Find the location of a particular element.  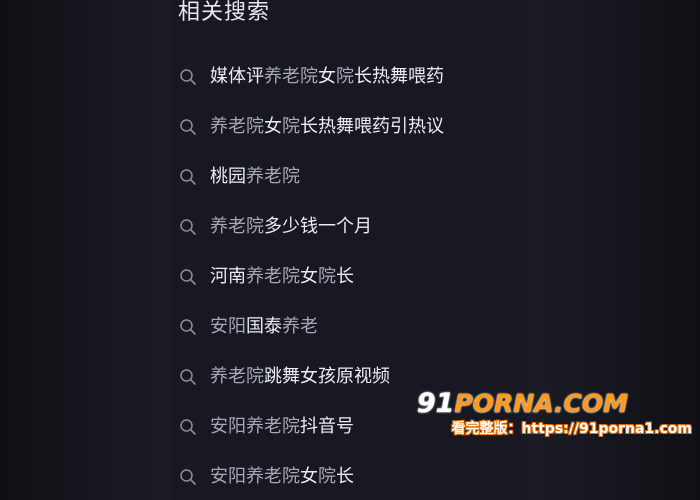

suggestion-text: 养老院跳舞女孩原视频 is located at coordinates (300, 377).